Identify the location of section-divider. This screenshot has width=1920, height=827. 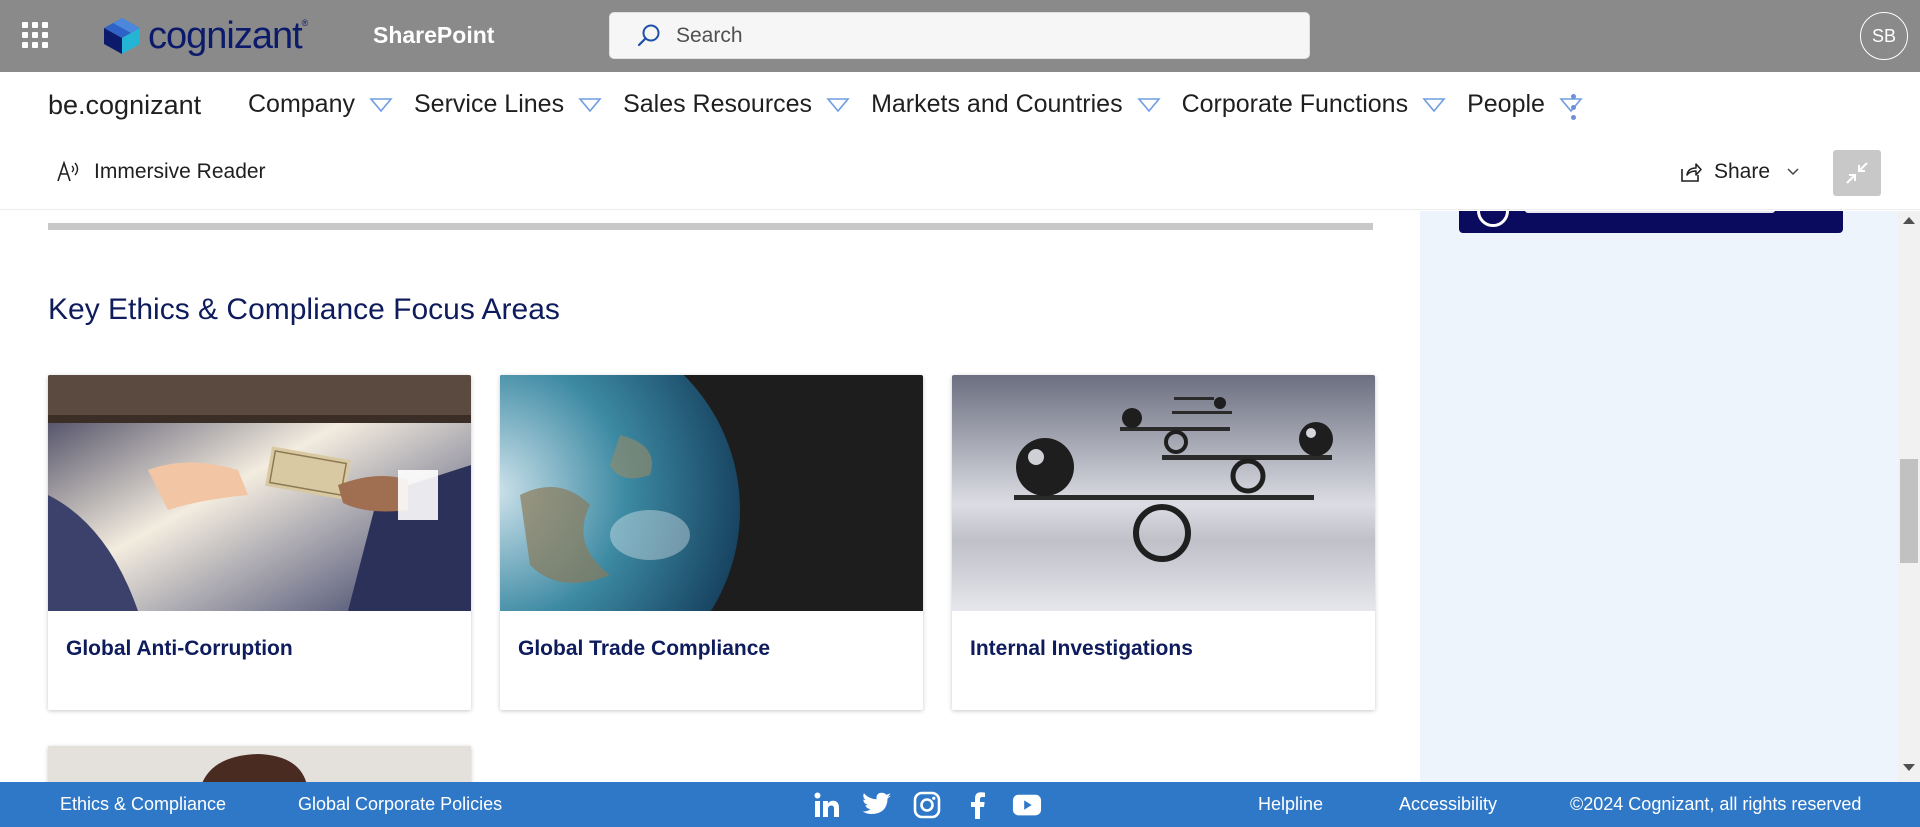
(710, 226).